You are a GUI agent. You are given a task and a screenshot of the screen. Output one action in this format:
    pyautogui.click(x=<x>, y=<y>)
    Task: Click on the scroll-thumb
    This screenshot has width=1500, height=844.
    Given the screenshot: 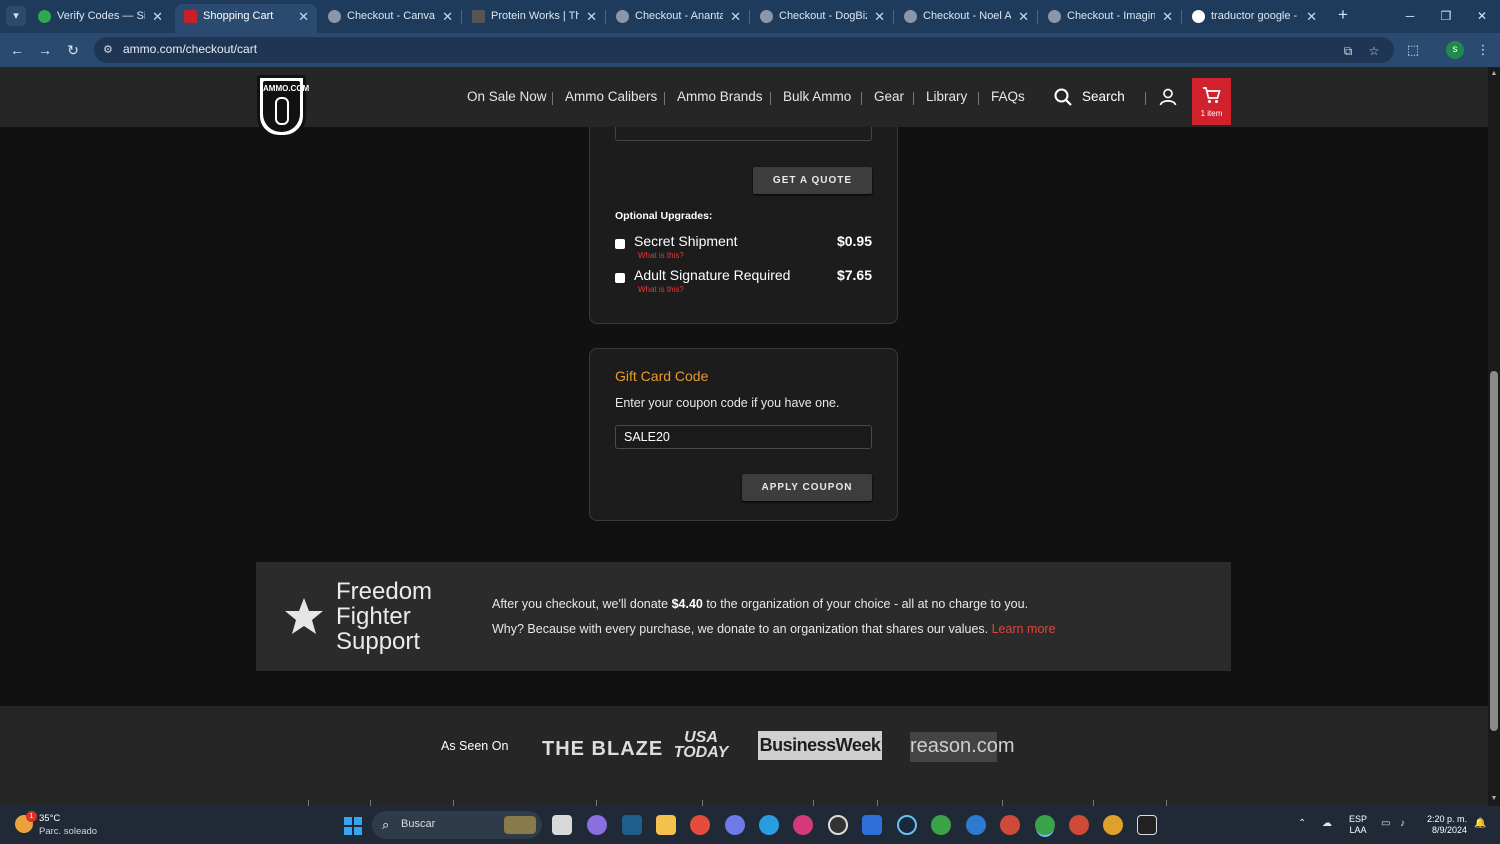 What is the action you would take?
    pyautogui.click(x=1494, y=551)
    